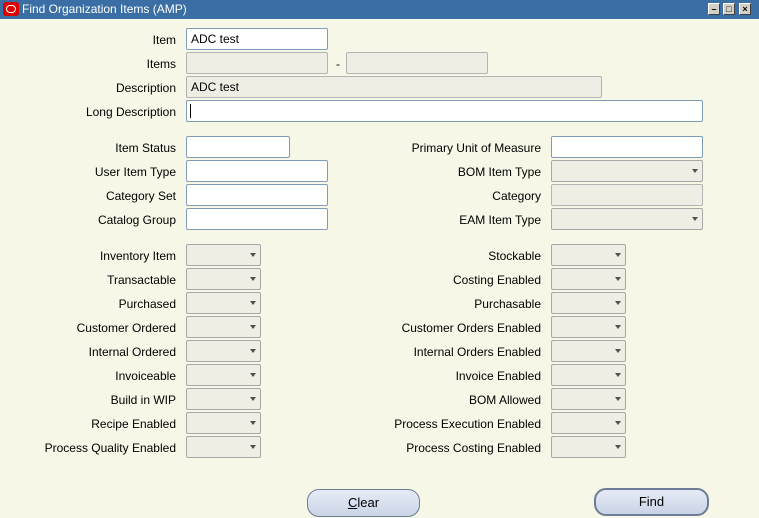 The height and width of the screenshot is (518, 759). Describe the element at coordinates (499, 172) in the screenshot. I see `bom-item-type-label: BOM Item Type` at that location.